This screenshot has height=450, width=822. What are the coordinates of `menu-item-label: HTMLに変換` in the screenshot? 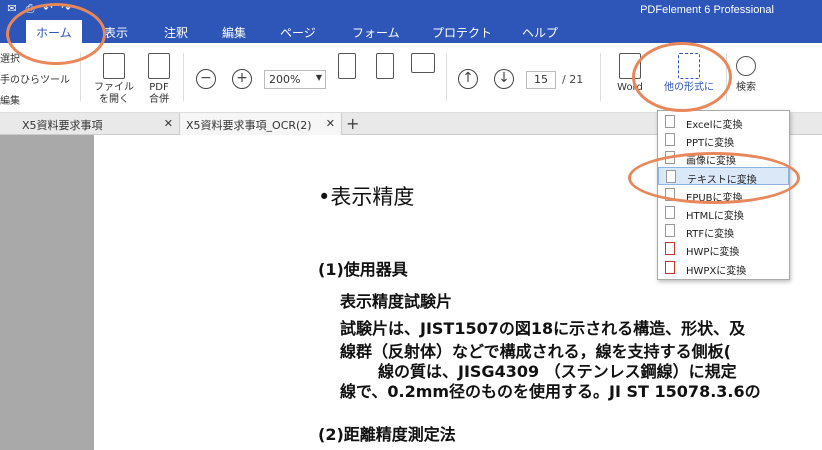 It's located at (715, 216).